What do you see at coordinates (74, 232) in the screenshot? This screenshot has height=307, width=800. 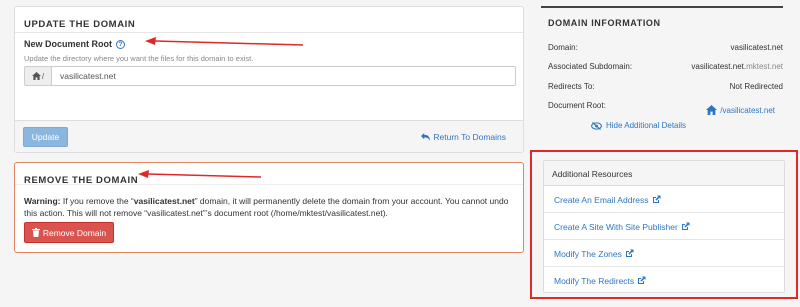 I see `remove-domain-label: Remove Domain` at bounding box center [74, 232].